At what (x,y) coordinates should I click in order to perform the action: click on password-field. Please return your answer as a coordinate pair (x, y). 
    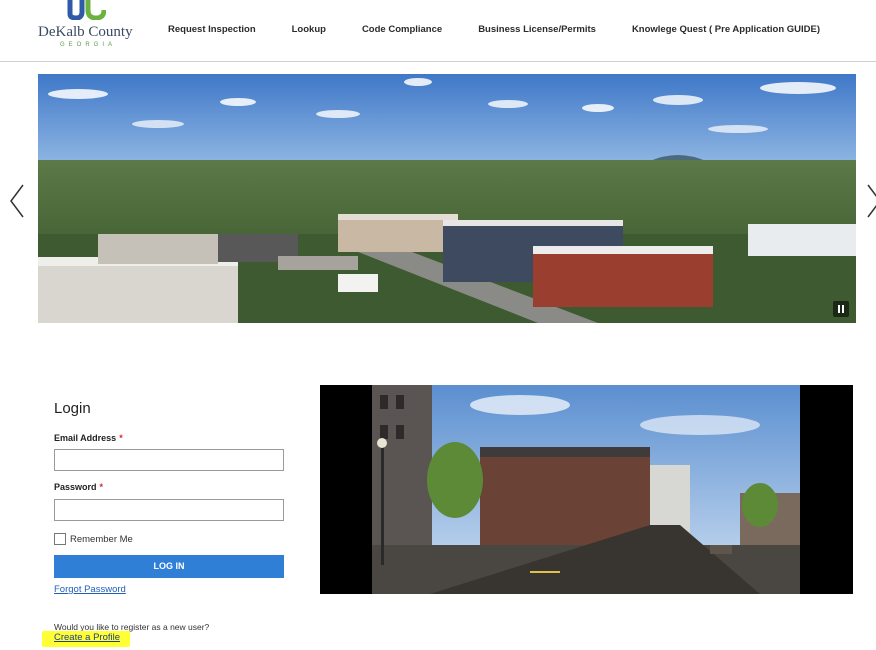
    Looking at the image, I should click on (169, 510).